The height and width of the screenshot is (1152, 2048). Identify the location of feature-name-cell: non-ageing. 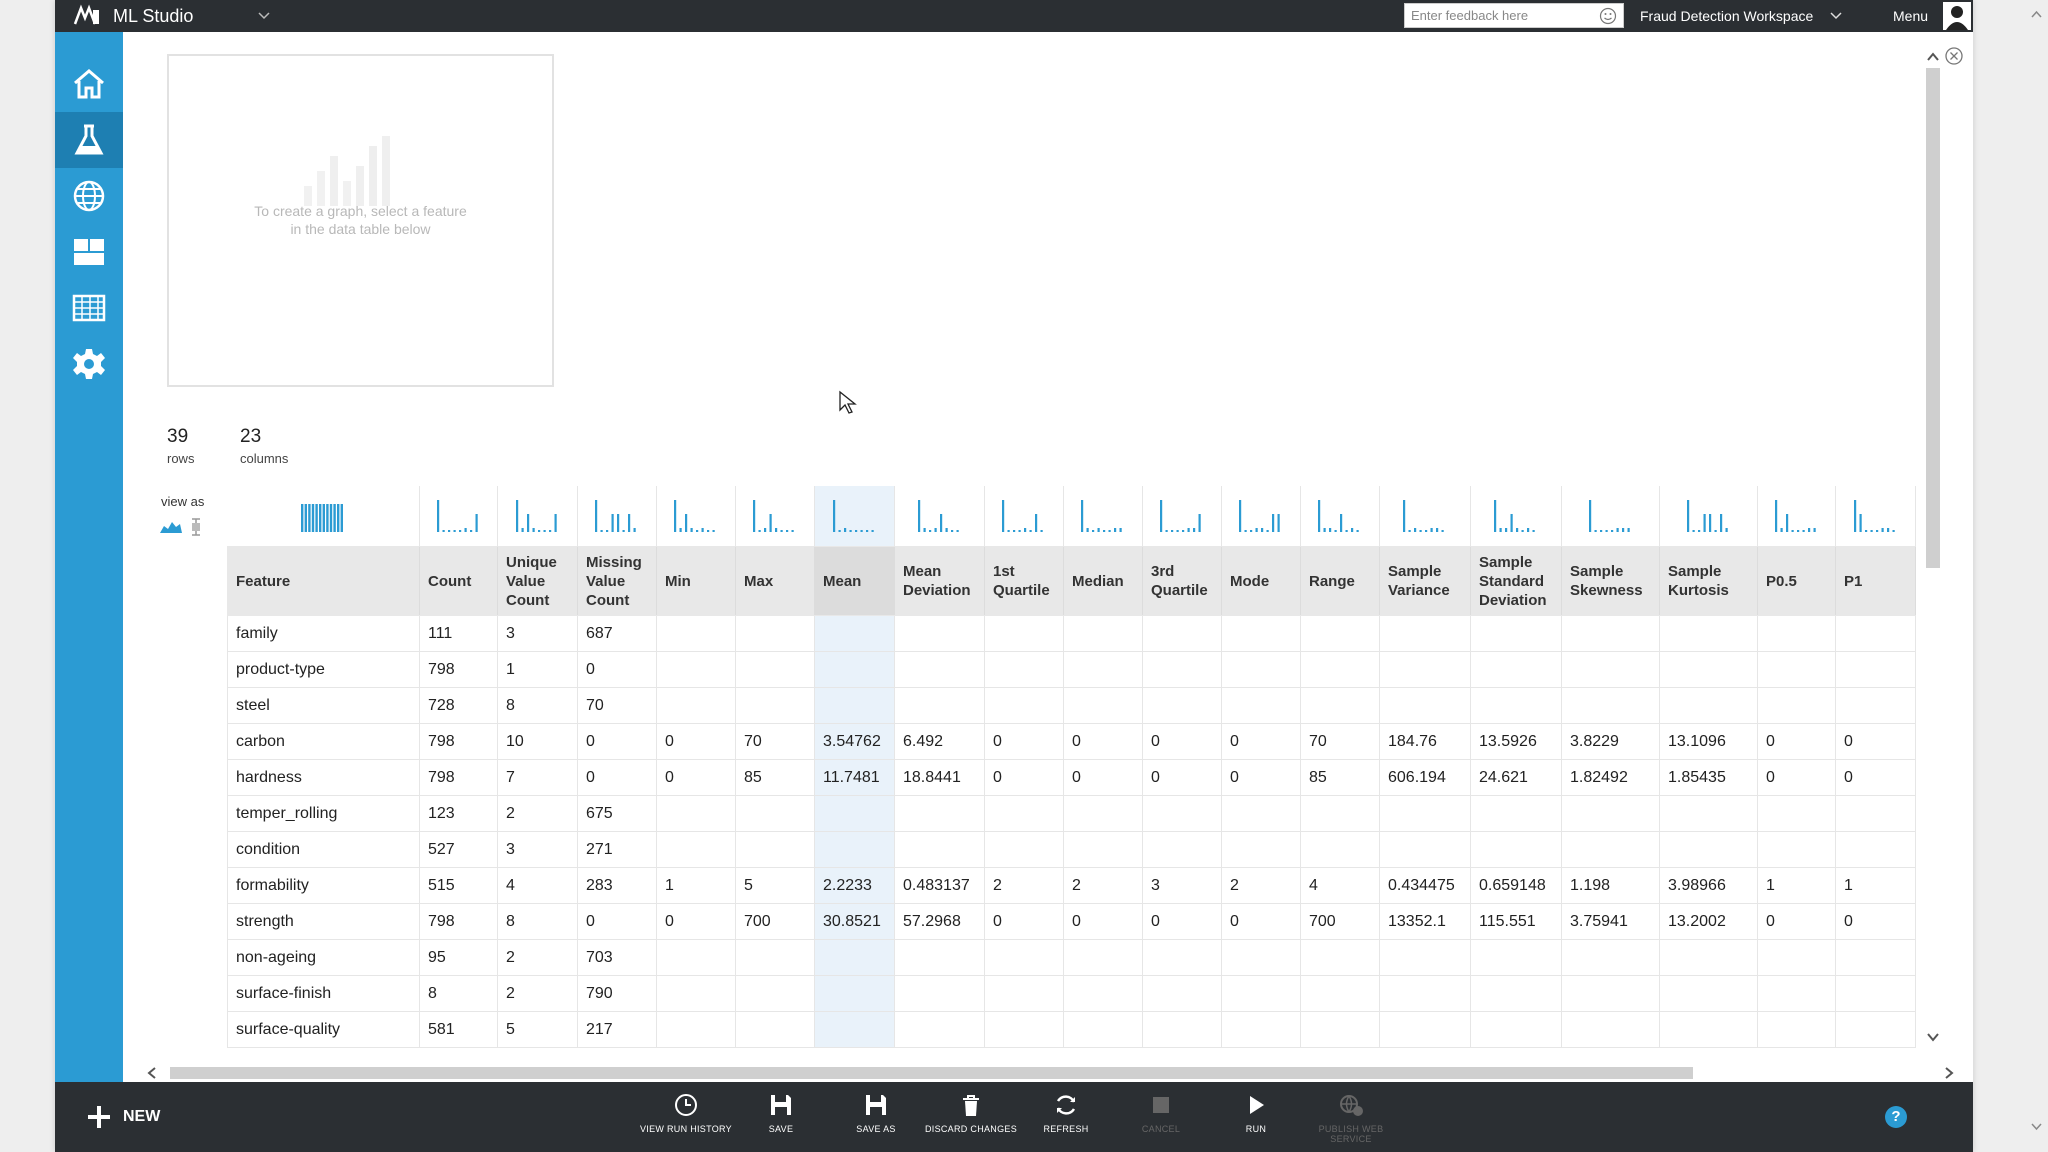
(323, 957).